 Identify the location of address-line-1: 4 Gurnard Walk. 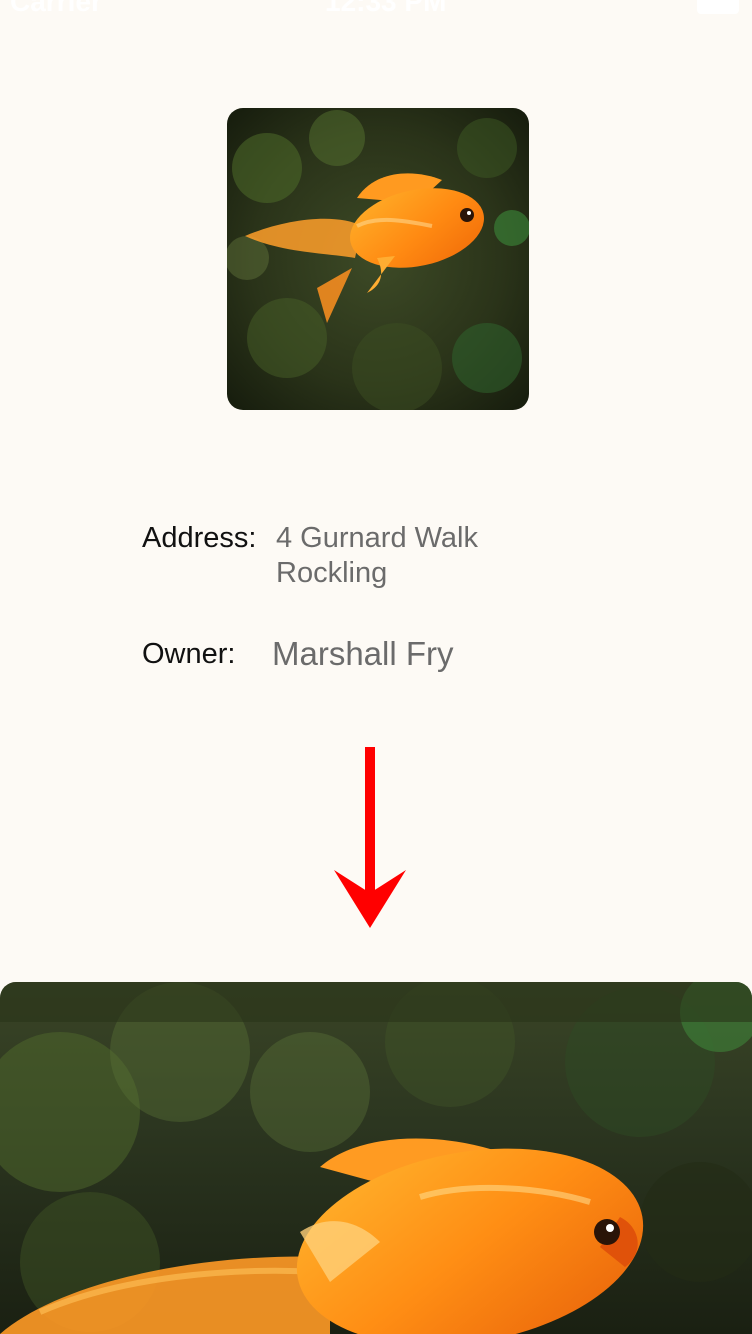
(377, 538).